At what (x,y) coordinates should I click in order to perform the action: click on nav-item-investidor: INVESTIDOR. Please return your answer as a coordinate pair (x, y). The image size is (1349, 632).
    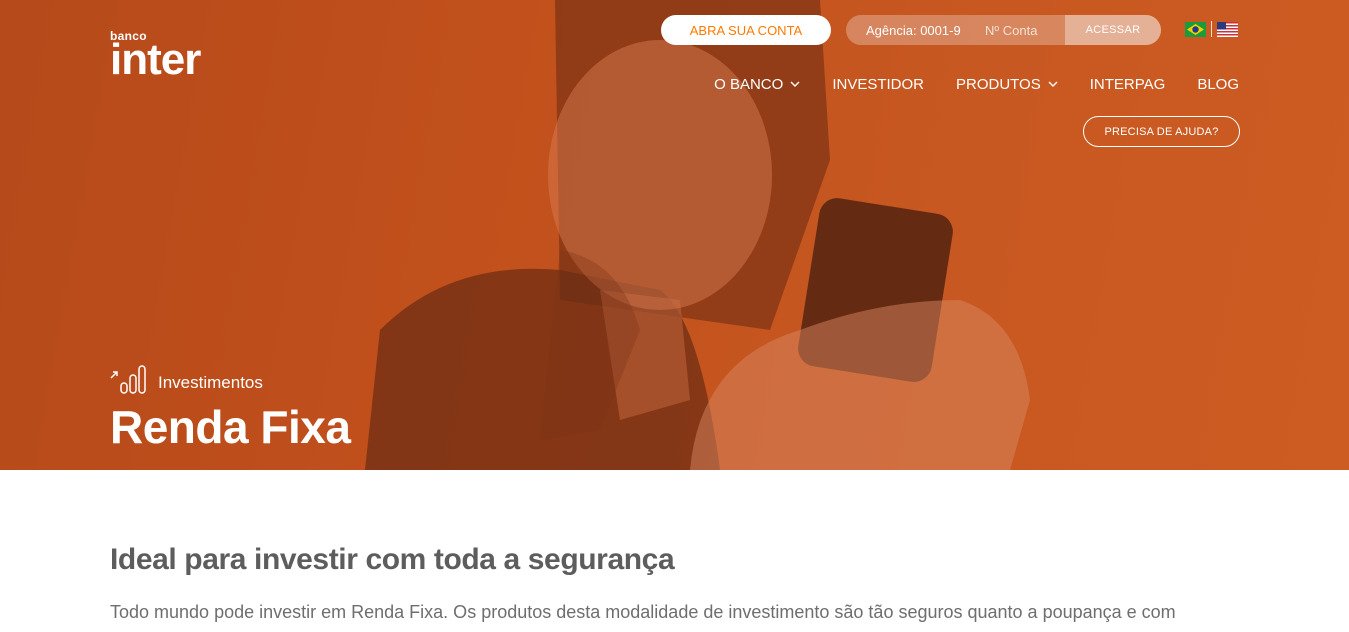
    Looking at the image, I should click on (878, 84).